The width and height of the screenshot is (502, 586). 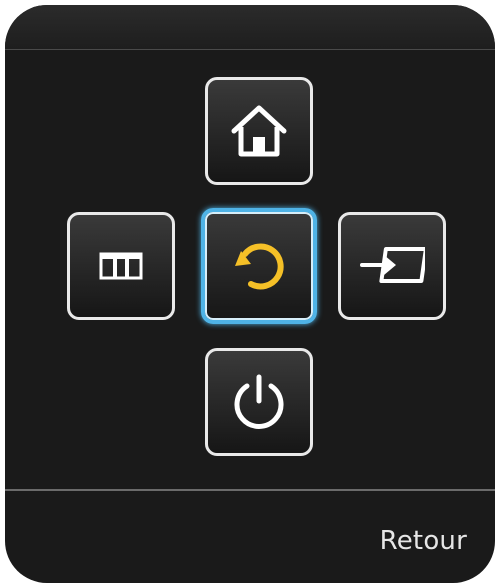 I want to click on input-source-icon, so click(x=392, y=265).